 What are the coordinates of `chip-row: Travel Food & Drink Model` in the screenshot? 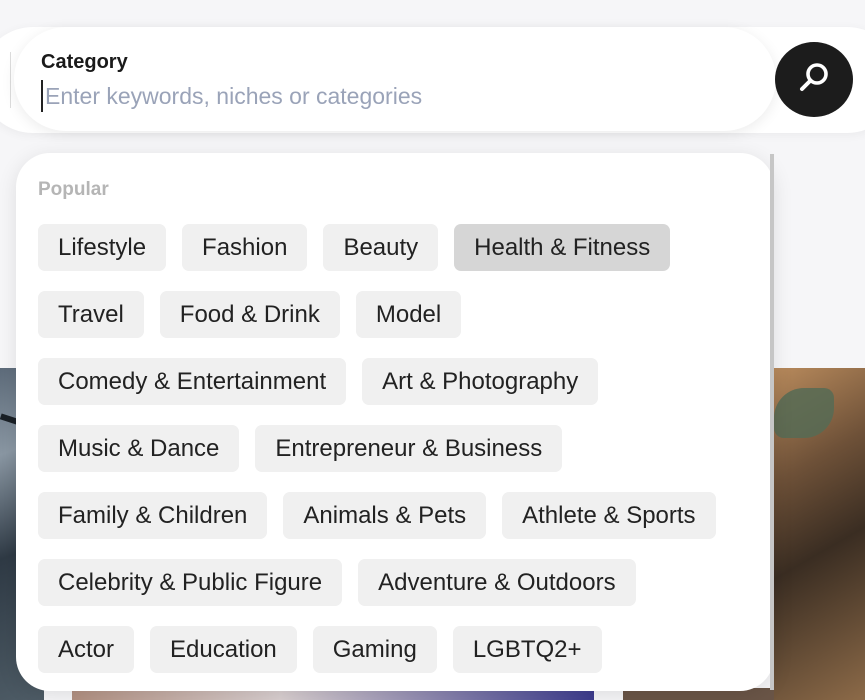 It's located at (250, 314).